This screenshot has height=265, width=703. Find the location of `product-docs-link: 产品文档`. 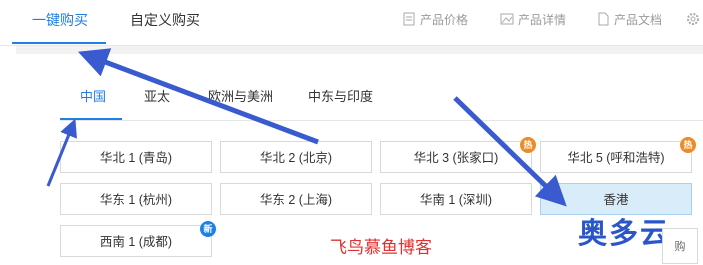

product-docs-link: 产品文档 is located at coordinates (629, 20).